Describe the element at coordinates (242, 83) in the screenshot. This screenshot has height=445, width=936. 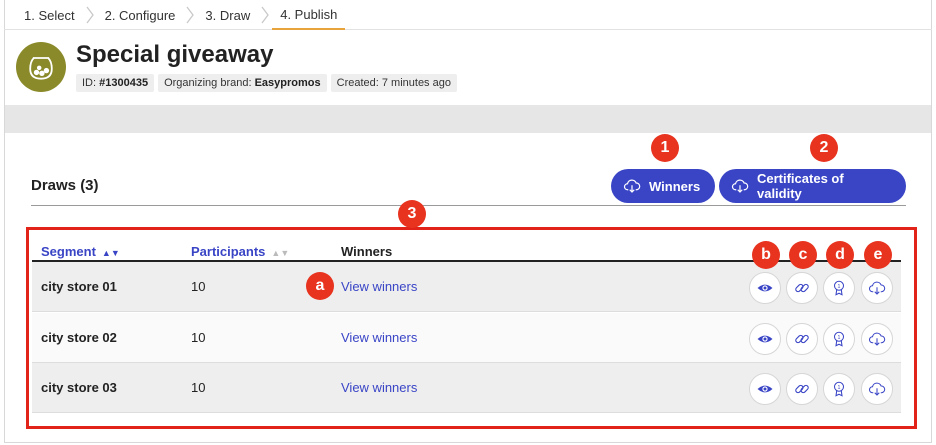
I see `brand-badge: Organizing brand: Easypromos` at that location.